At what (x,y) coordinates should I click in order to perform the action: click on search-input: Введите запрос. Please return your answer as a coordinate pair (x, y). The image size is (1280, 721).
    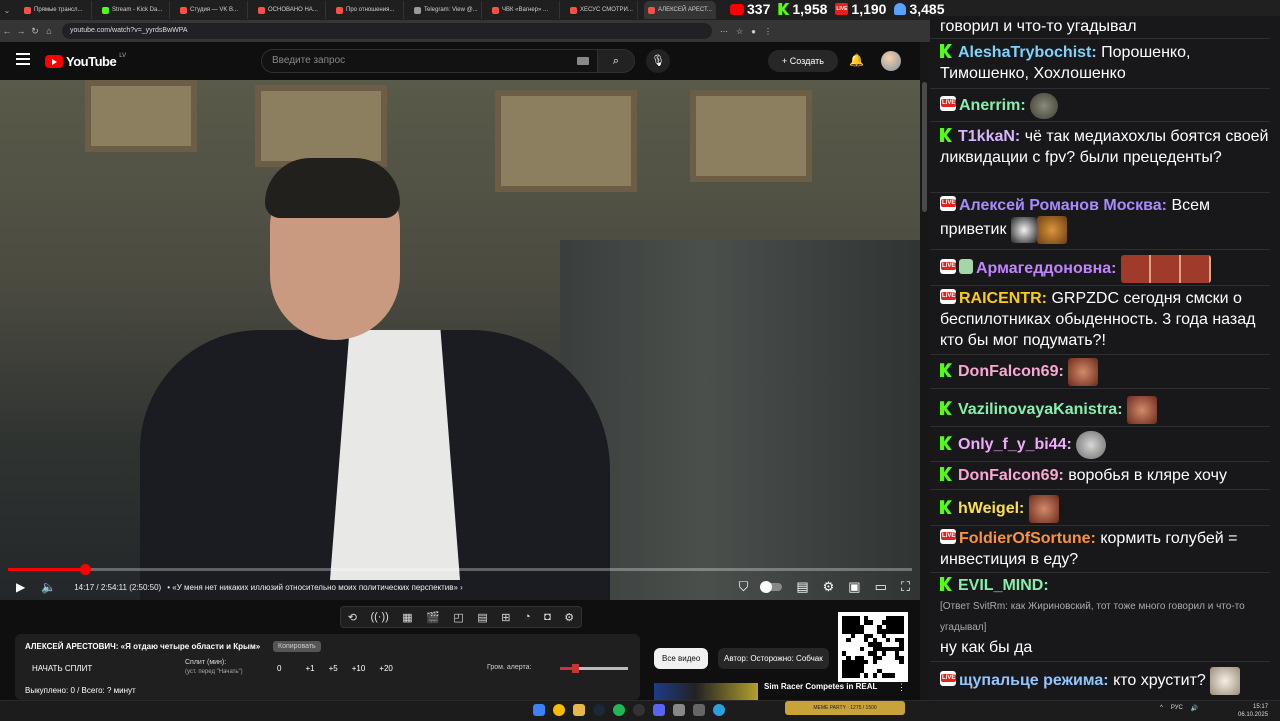
    Looking at the image, I should click on (429, 61).